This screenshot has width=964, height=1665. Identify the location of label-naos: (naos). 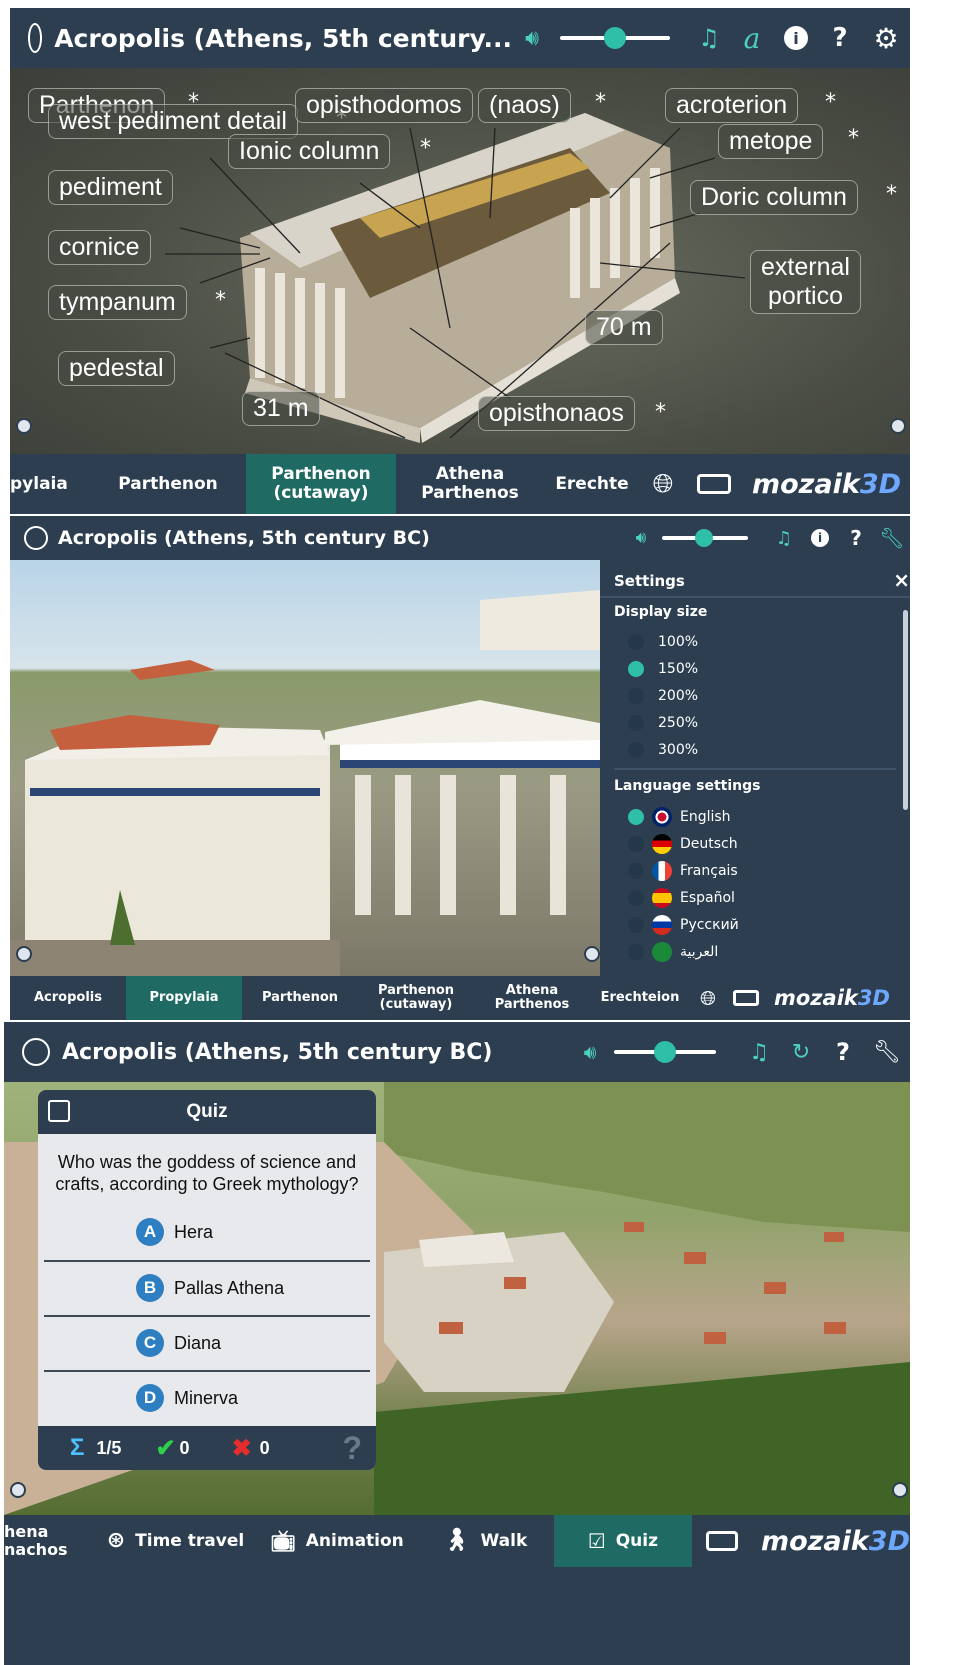
(524, 105).